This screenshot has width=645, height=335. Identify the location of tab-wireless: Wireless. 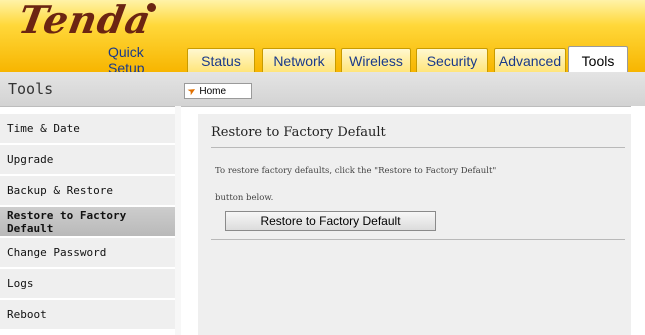
(376, 60).